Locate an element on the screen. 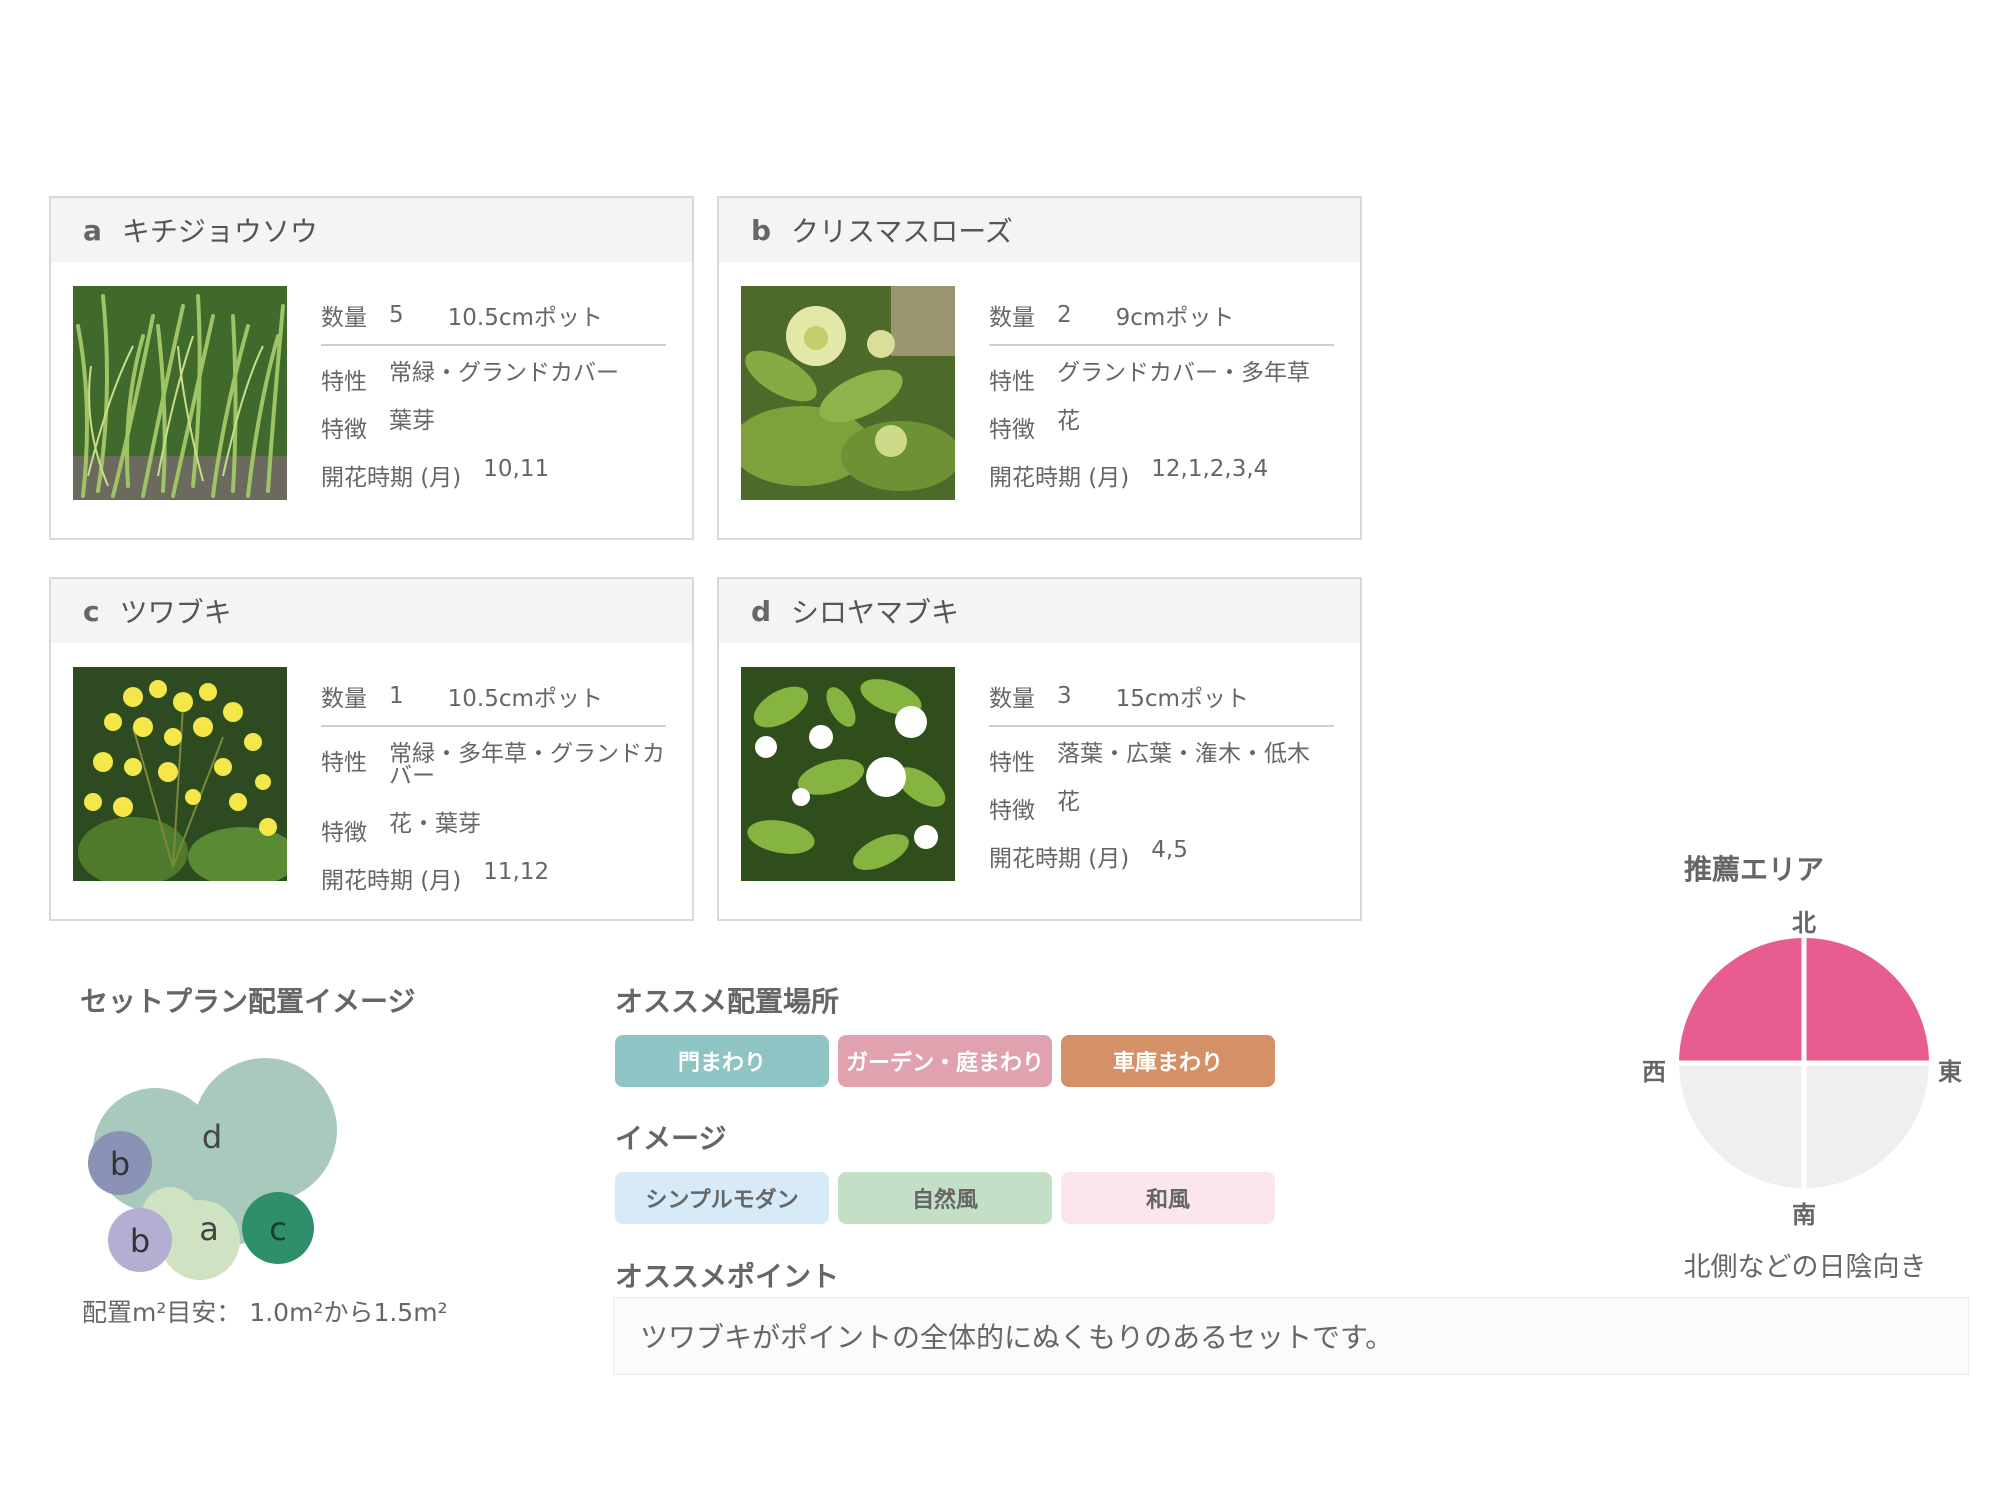  placement-tag-garage: 車庫まわり is located at coordinates (1168, 1061).